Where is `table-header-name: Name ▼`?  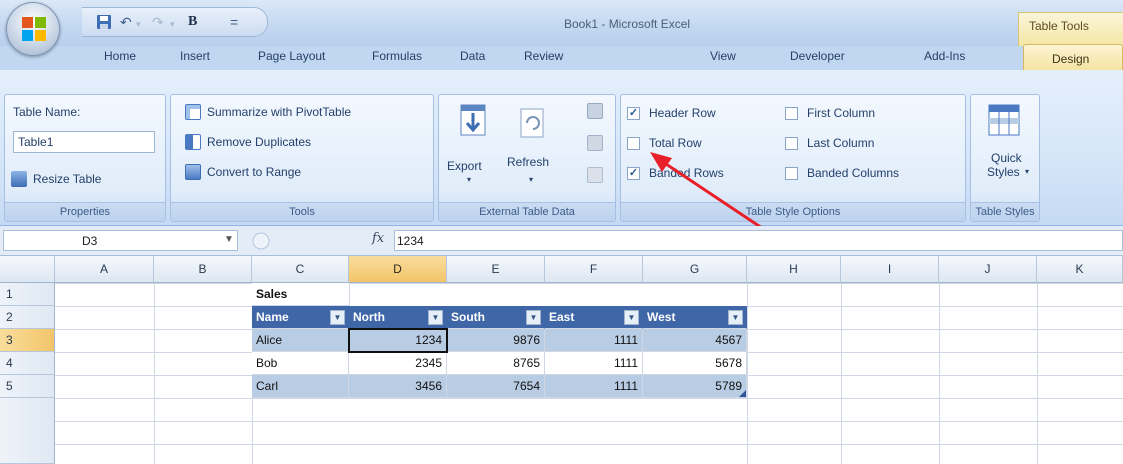 table-header-name: Name ▼ is located at coordinates (300, 317).